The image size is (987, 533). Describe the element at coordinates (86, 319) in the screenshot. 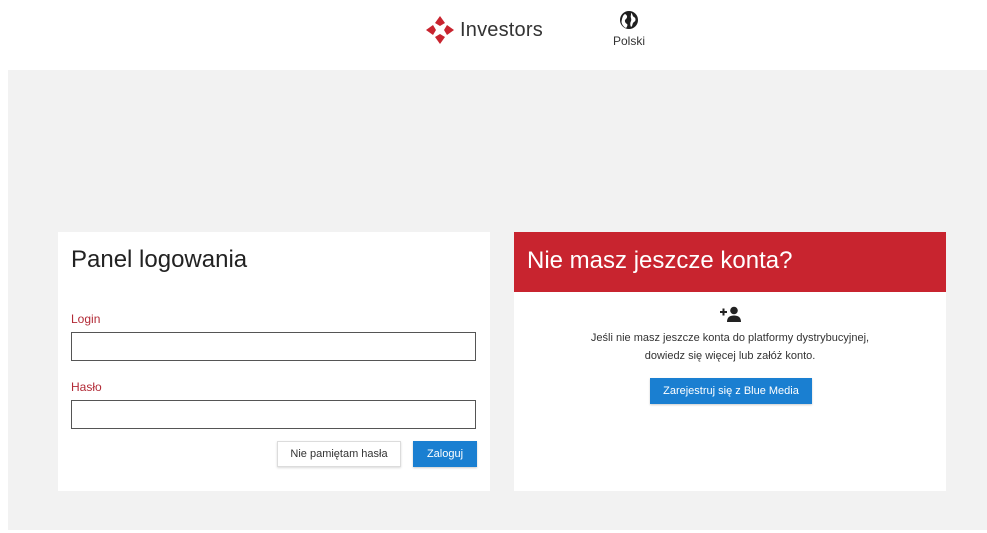

I see `login-label: Login` at that location.